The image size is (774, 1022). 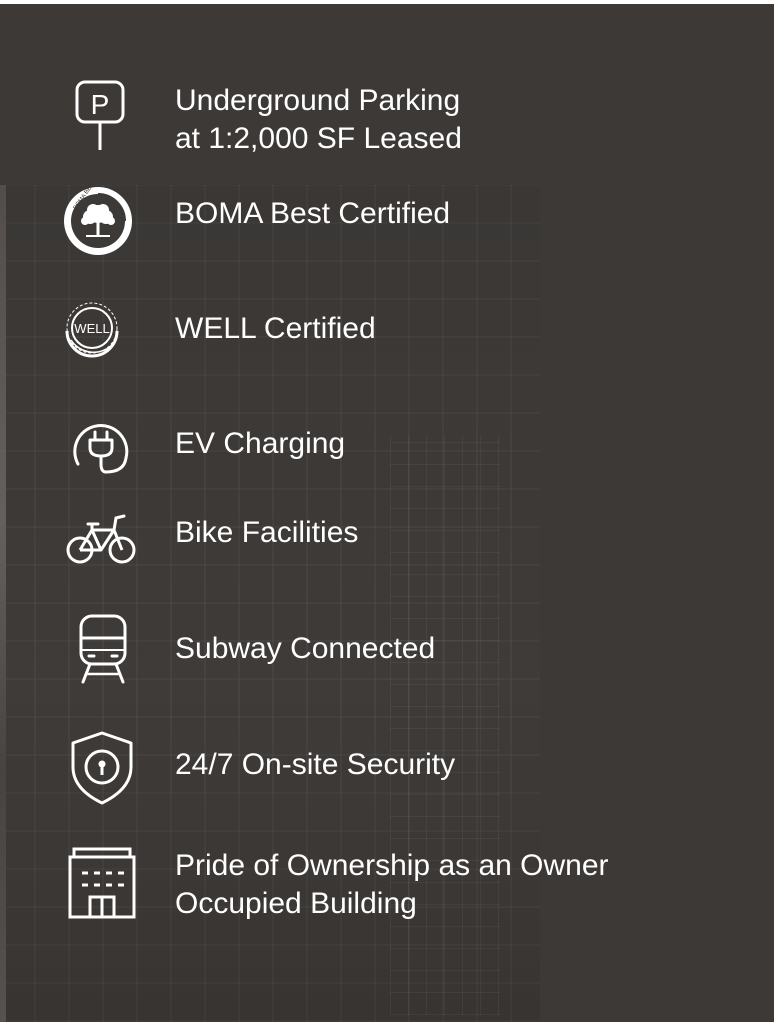 I want to click on parking-icon: P, so click(x=102, y=120).